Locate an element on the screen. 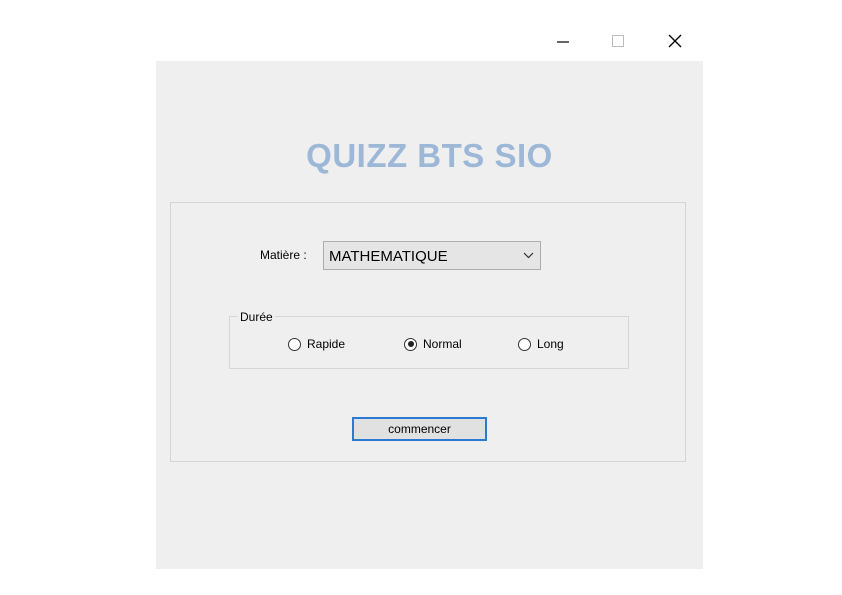 The image size is (842, 595). titlebar-minimize-button is located at coordinates (563, 41).